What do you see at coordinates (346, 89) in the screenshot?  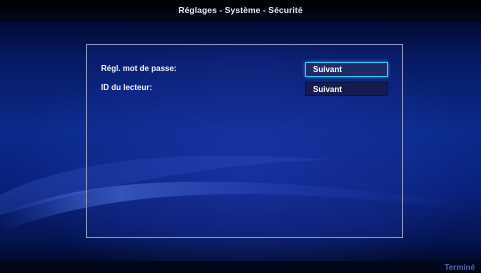 I see `player-id-next-button: Suivant` at bounding box center [346, 89].